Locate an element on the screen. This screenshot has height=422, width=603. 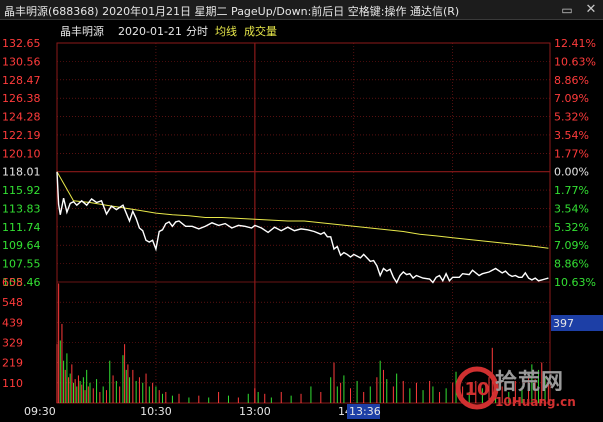
chart-date: 2020-01-21 is located at coordinates (150, 31).